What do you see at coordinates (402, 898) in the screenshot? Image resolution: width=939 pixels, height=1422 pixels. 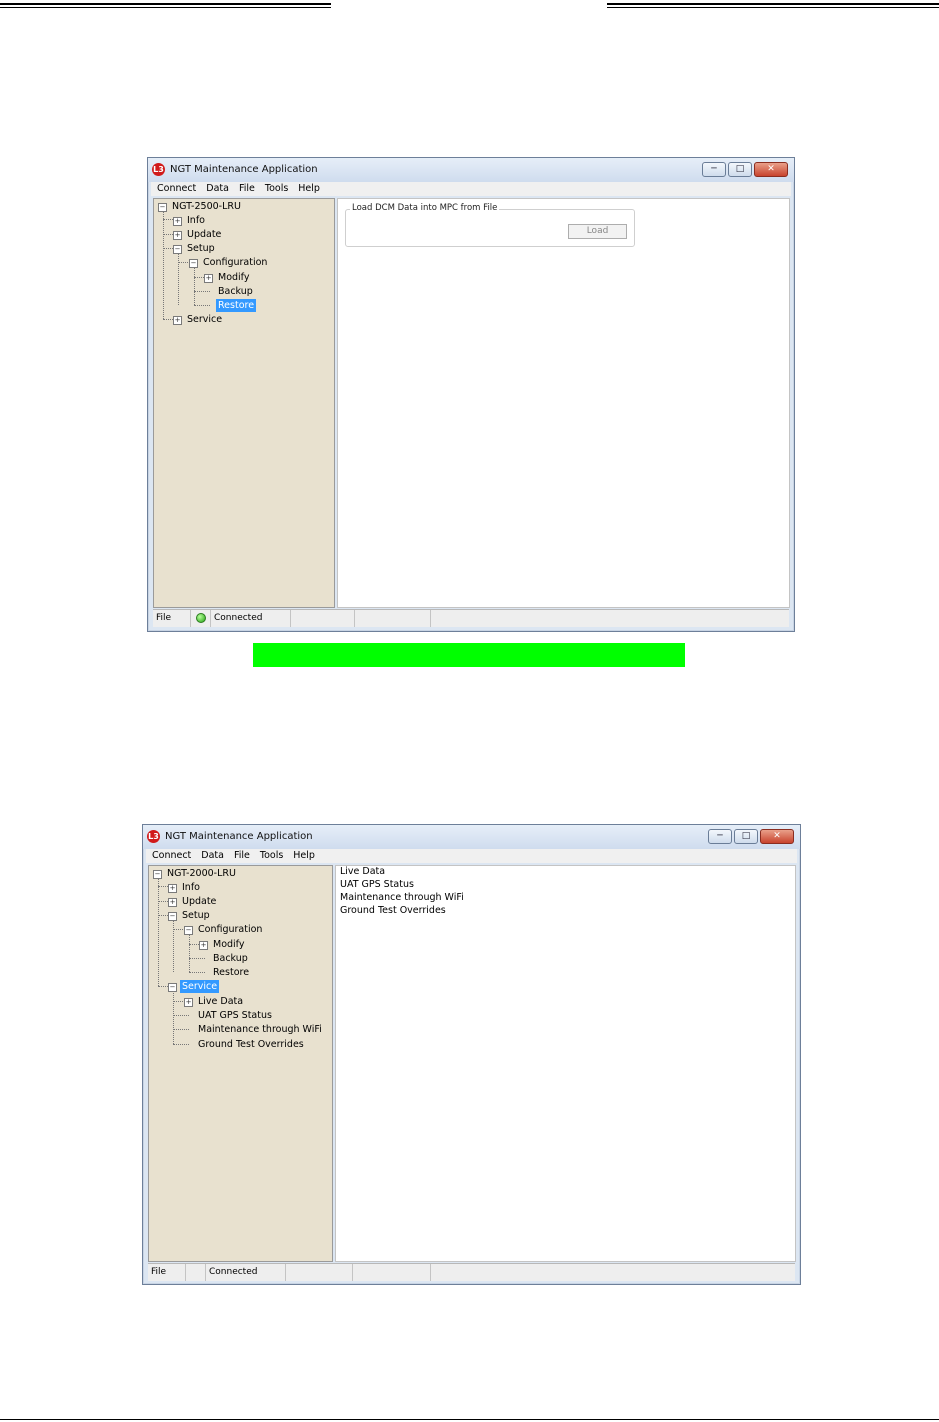 I see `content-item-maintenance-wifi: Maintenance through WiFi` at bounding box center [402, 898].